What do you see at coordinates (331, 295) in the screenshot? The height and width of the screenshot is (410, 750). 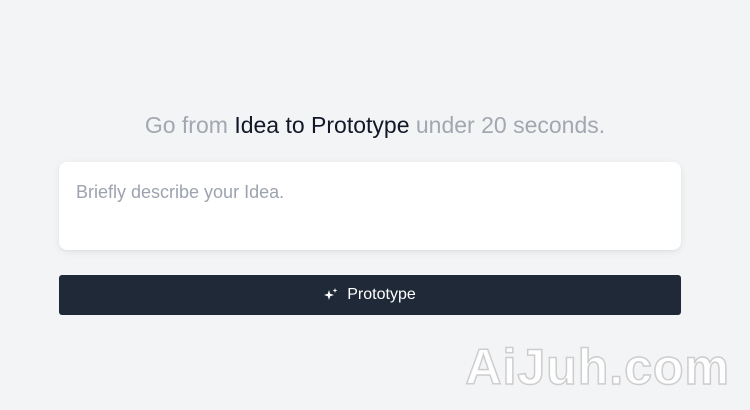 I see `sparkles-icon` at bounding box center [331, 295].